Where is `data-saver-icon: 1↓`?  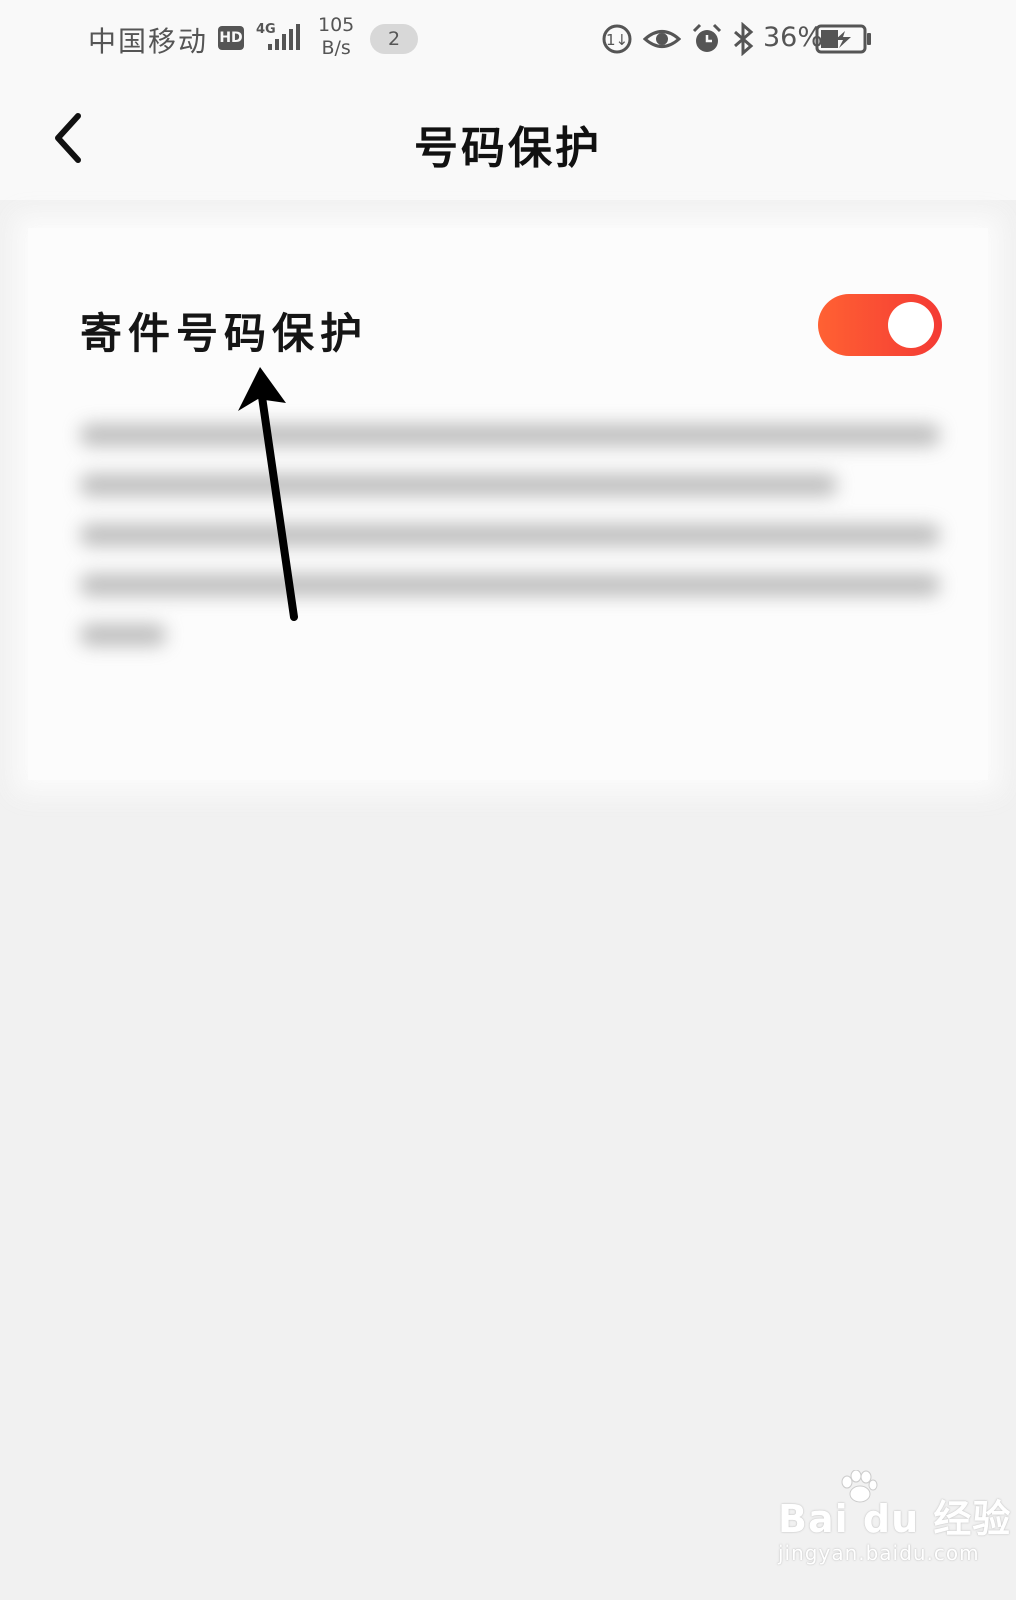 data-saver-icon: 1↓ is located at coordinates (617, 39).